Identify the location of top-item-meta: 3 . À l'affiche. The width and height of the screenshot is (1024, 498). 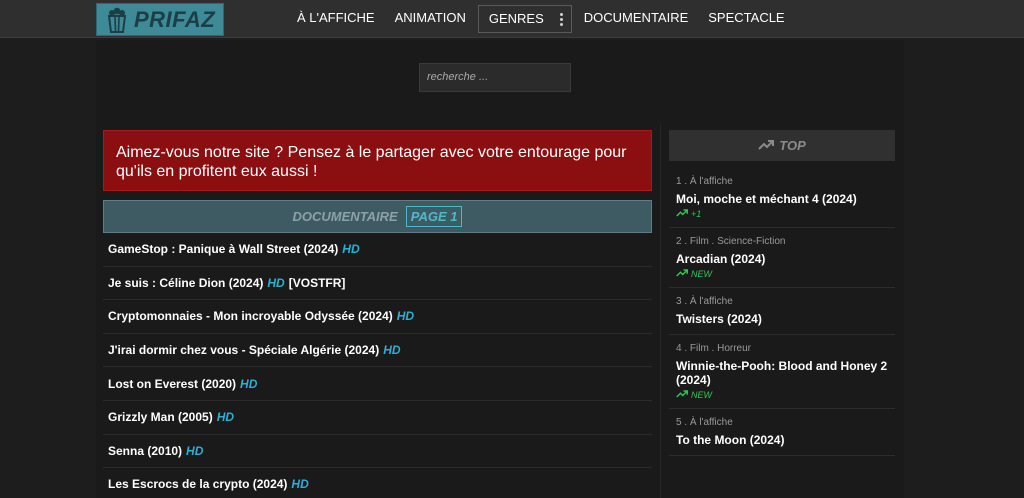
(704, 301).